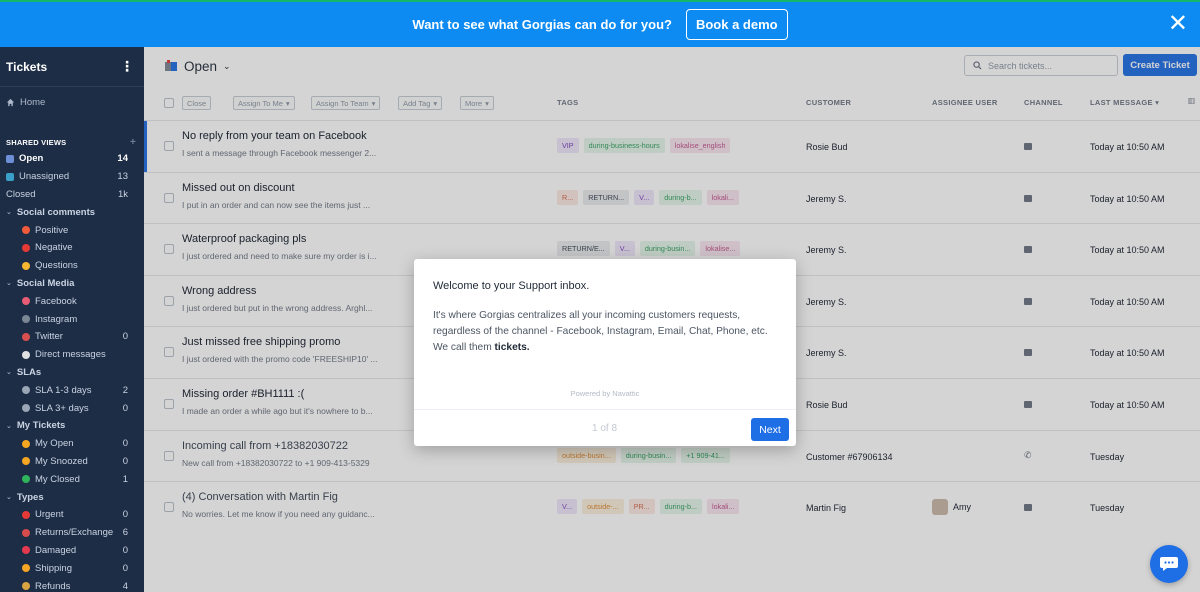 The height and width of the screenshot is (592, 1200). I want to click on sidebar-item-label-wrap: Positive, so click(45, 230).